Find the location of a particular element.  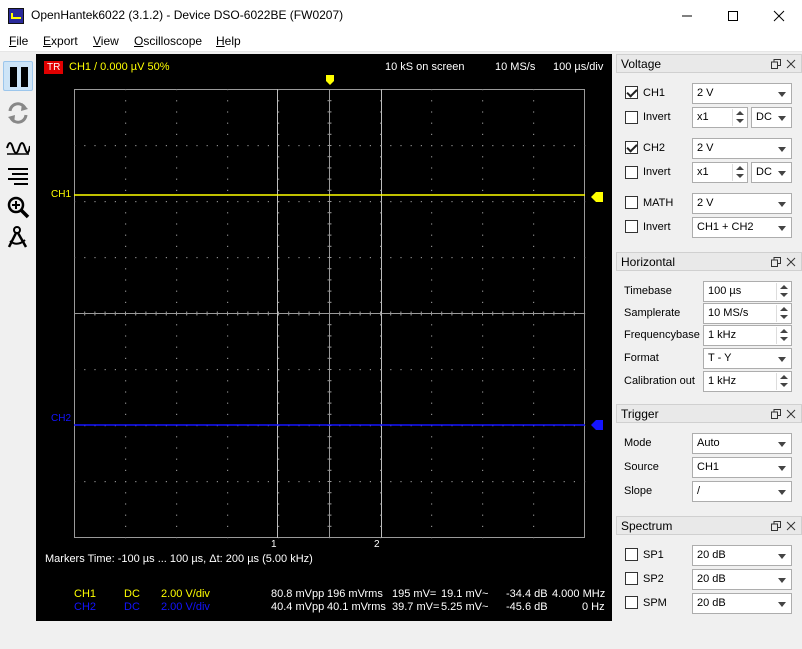

ch1-checkbox is located at coordinates (631, 92).